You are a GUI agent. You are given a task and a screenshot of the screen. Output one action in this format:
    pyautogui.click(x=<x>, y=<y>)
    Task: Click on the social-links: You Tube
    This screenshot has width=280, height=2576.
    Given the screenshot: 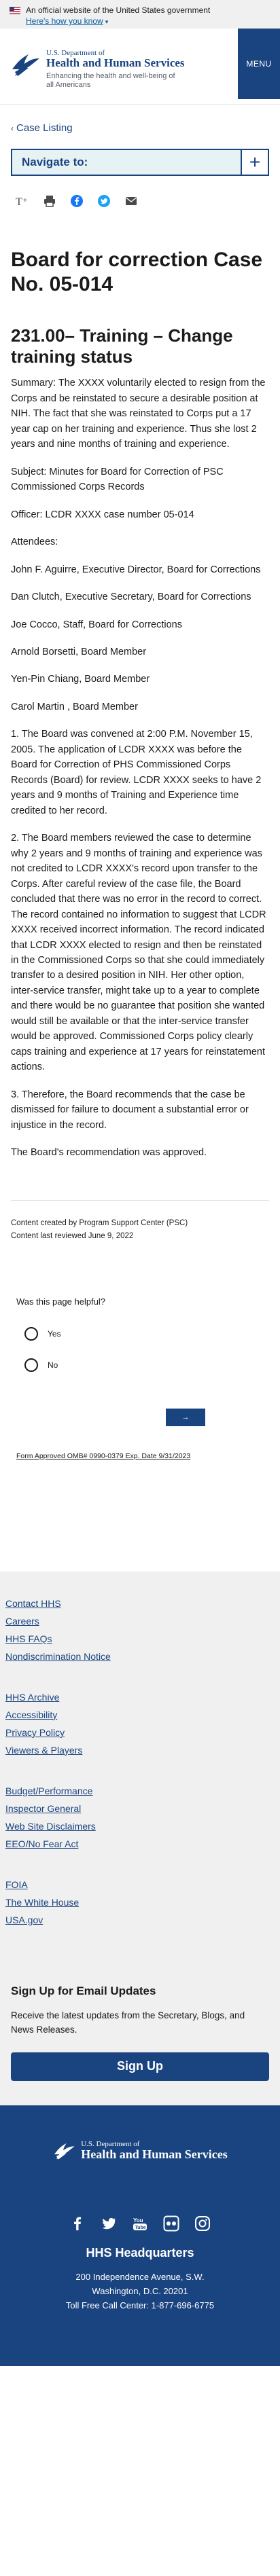 What is the action you would take?
    pyautogui.click(x=140, y=2223)
    